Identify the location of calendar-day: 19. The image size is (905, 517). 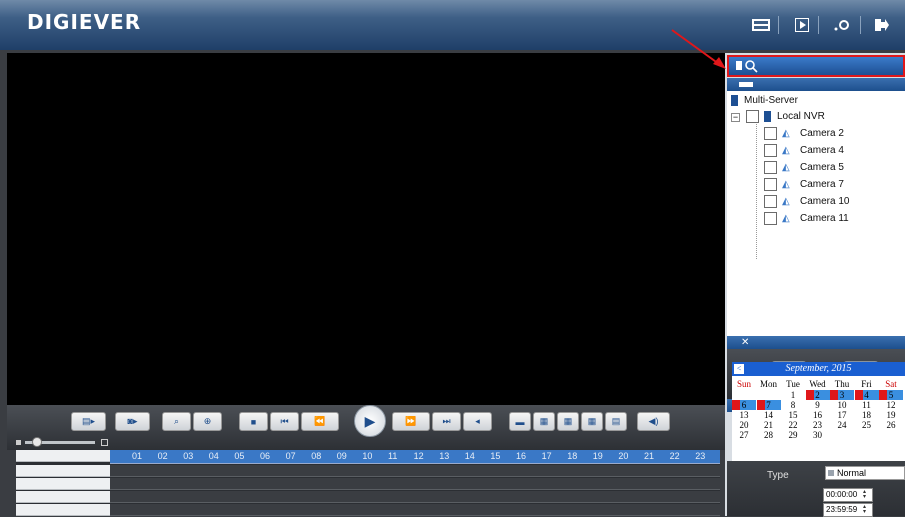
(891, 415).